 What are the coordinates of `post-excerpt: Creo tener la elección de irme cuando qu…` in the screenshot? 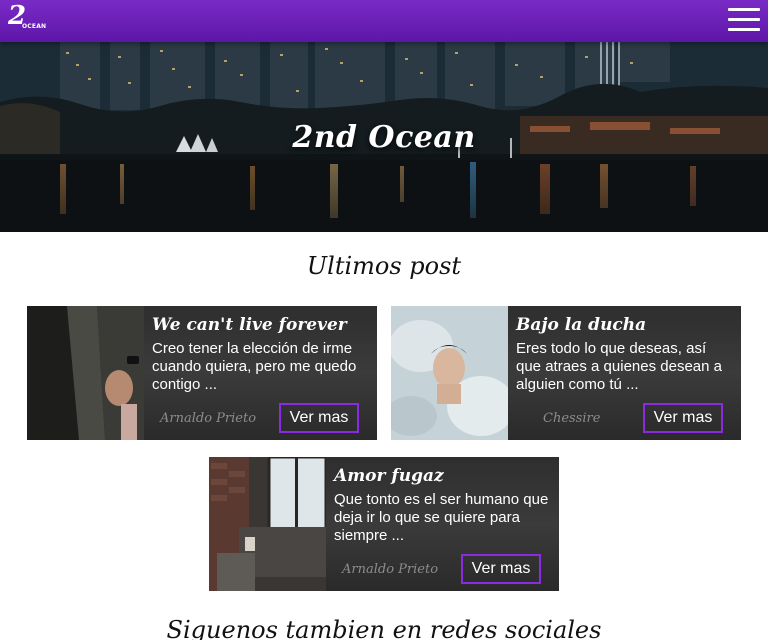 It's located at (254, 366).